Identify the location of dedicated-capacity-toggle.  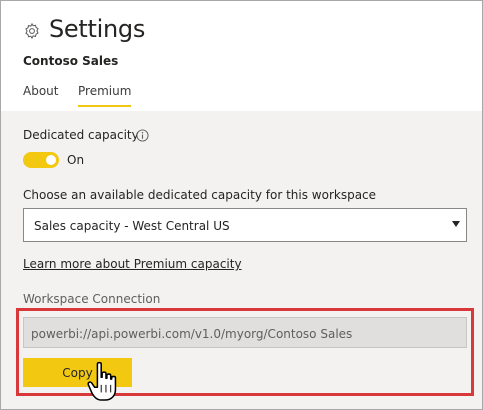
(41, 160).